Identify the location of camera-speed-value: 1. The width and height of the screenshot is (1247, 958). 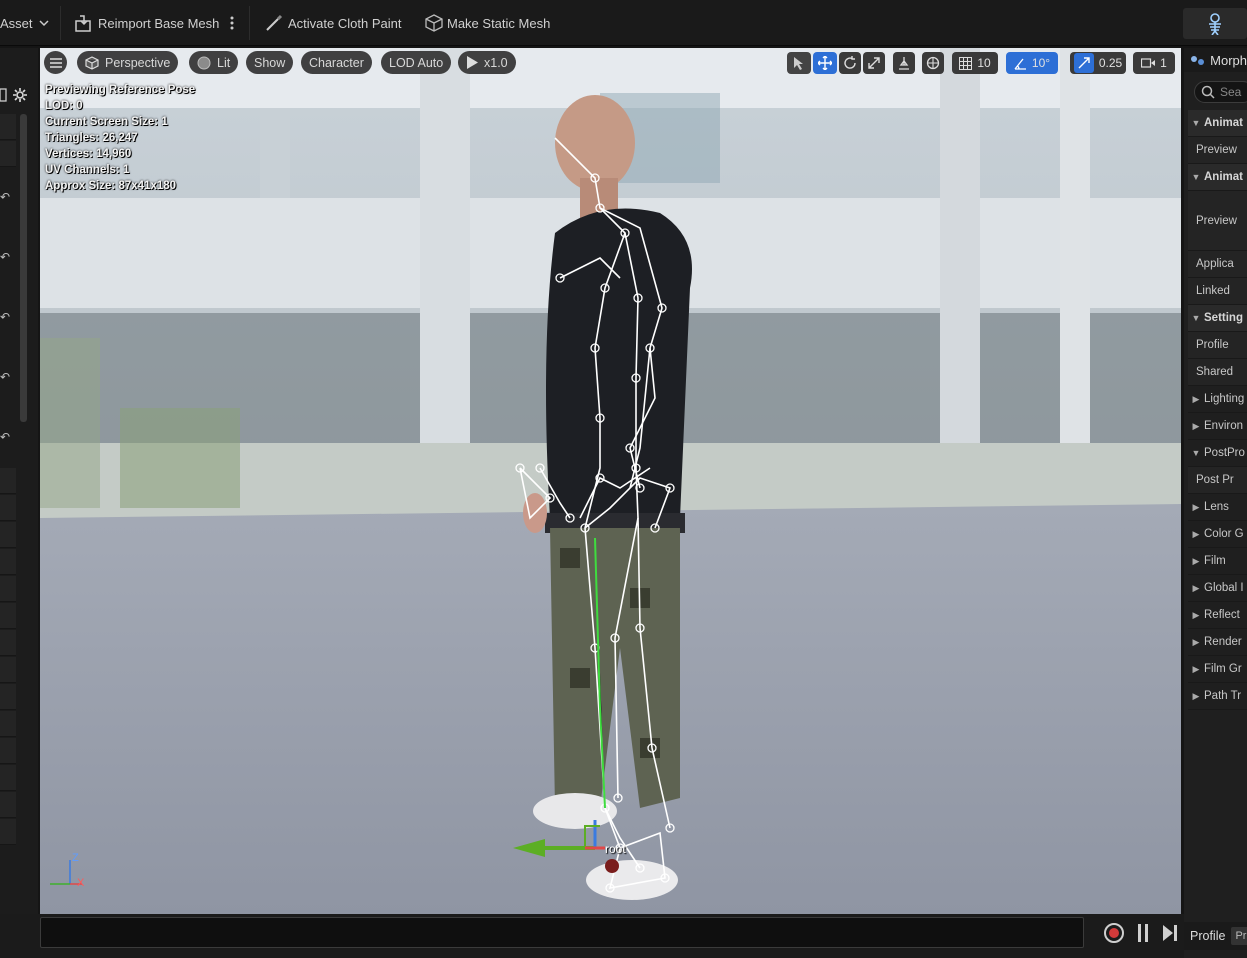
(1163, 63).